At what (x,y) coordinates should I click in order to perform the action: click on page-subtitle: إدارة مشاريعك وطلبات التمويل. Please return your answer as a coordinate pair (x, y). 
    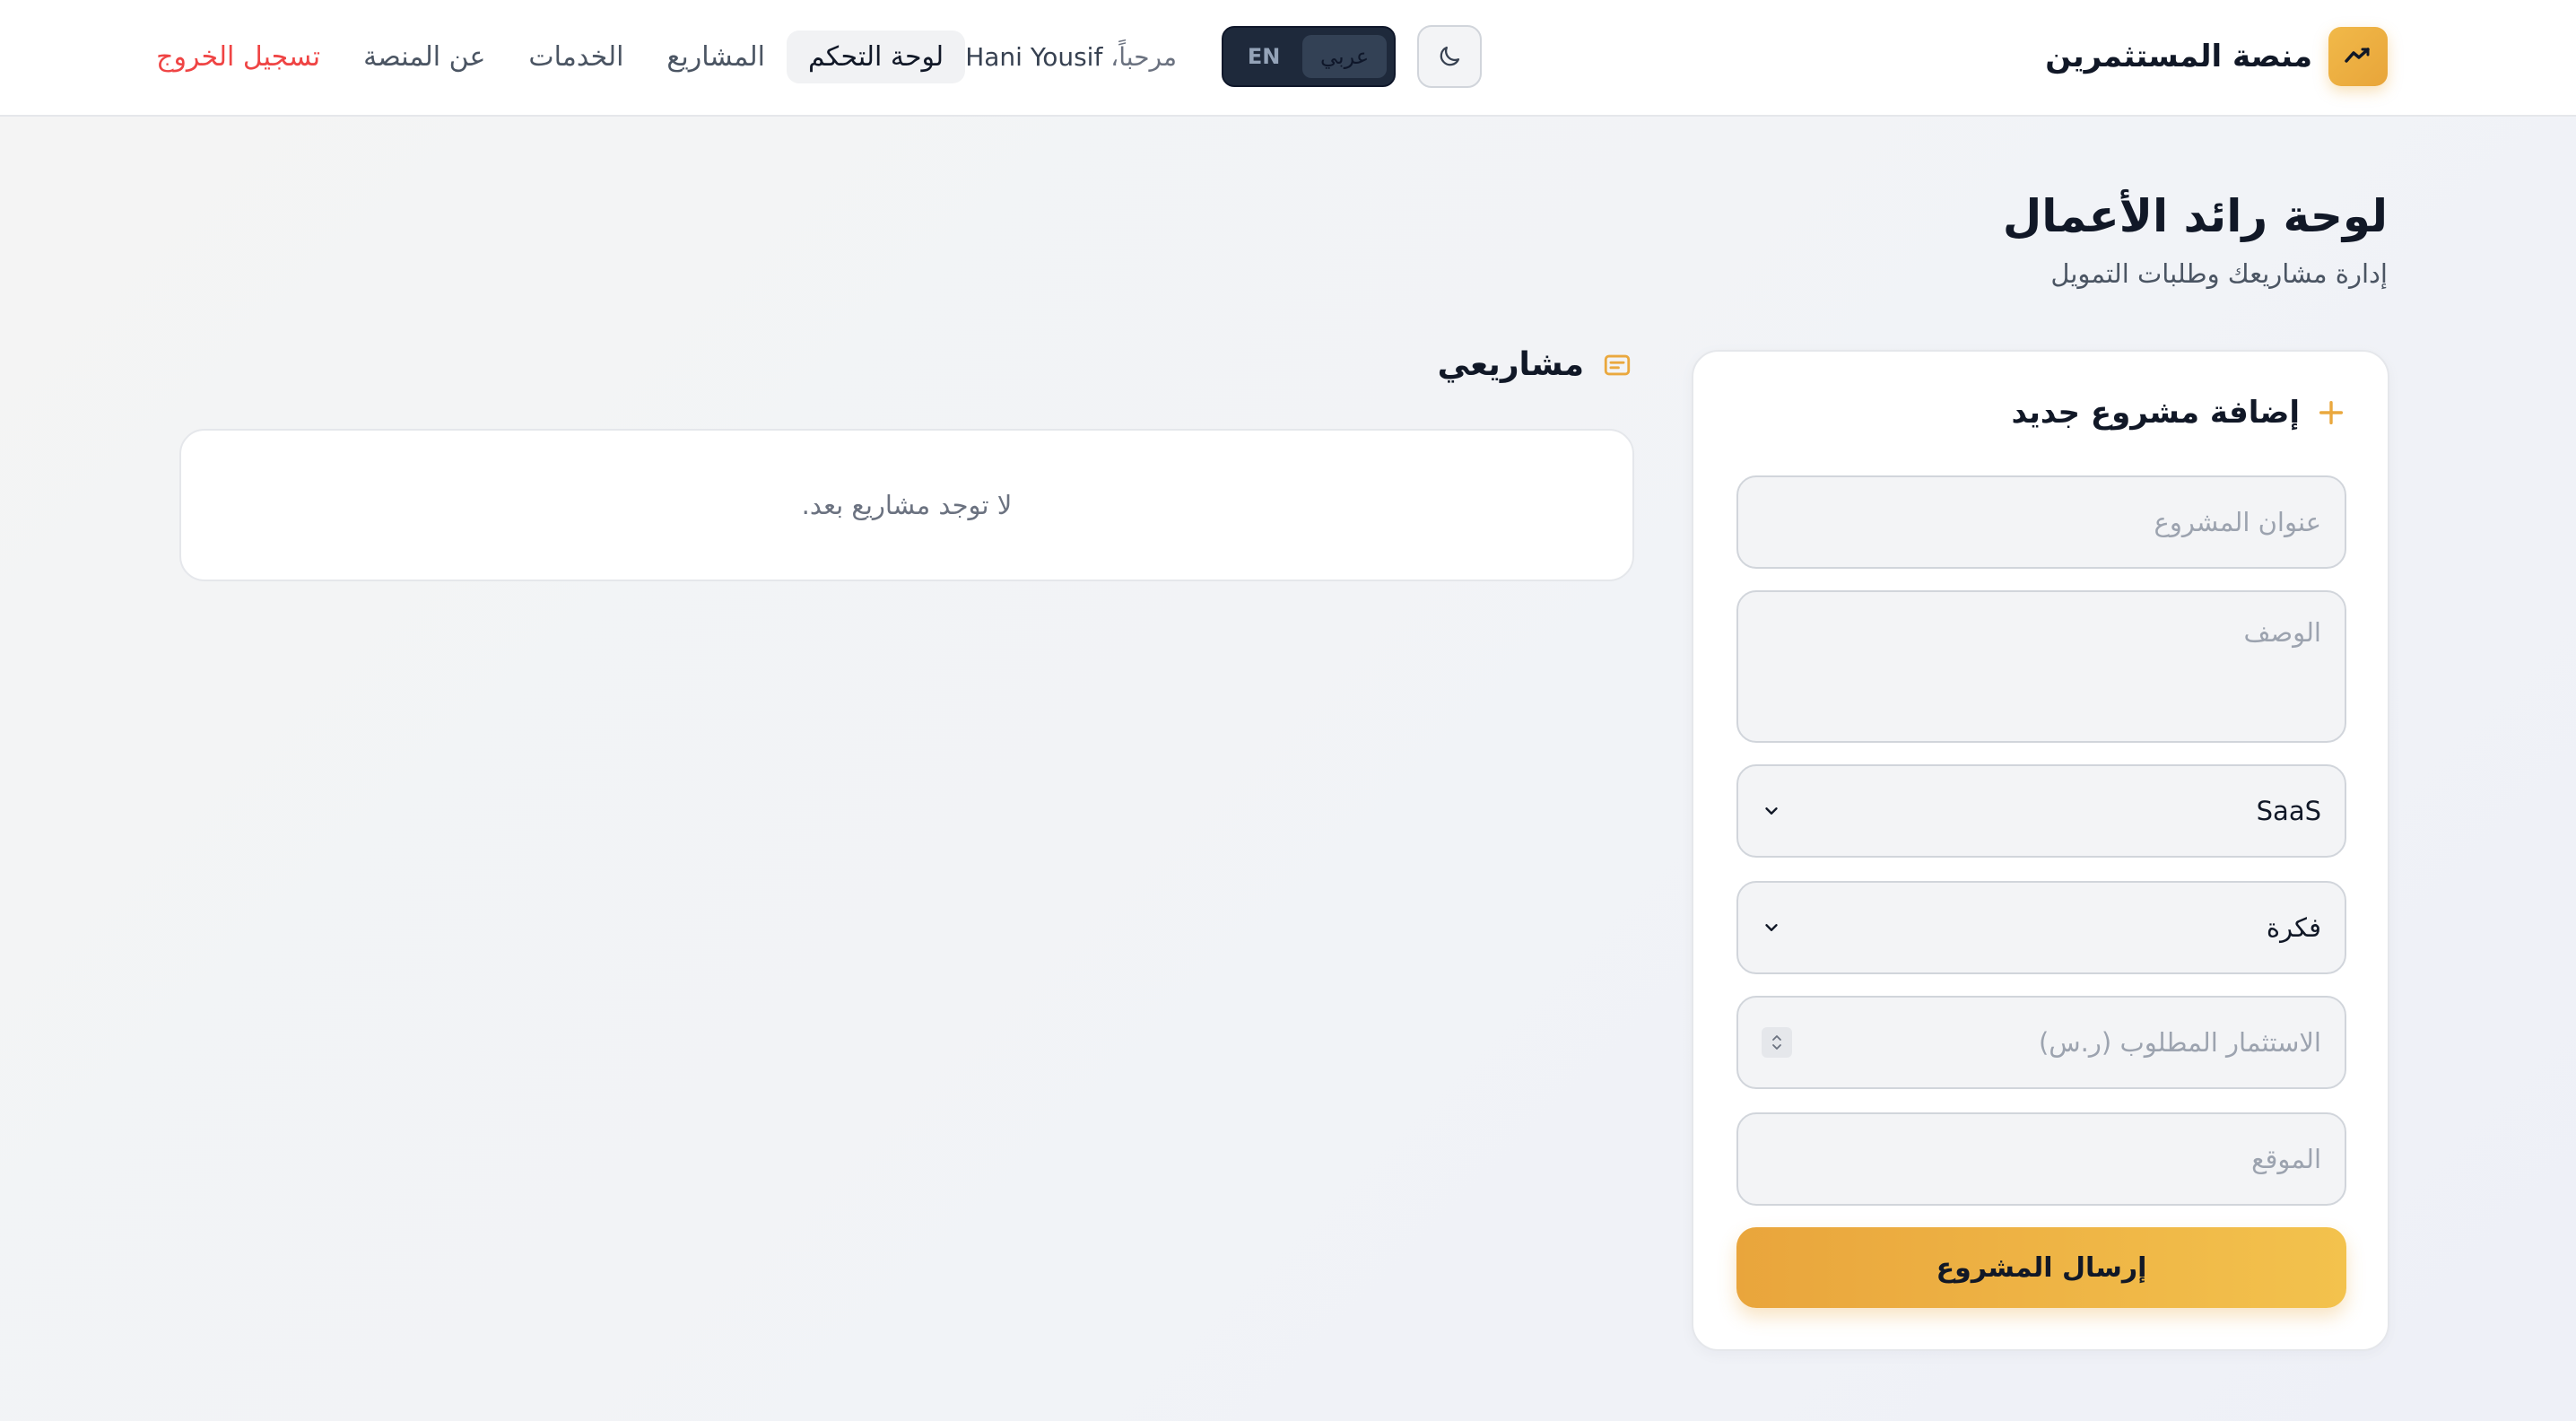
    Looking at the image, I should click on (2219, 273).